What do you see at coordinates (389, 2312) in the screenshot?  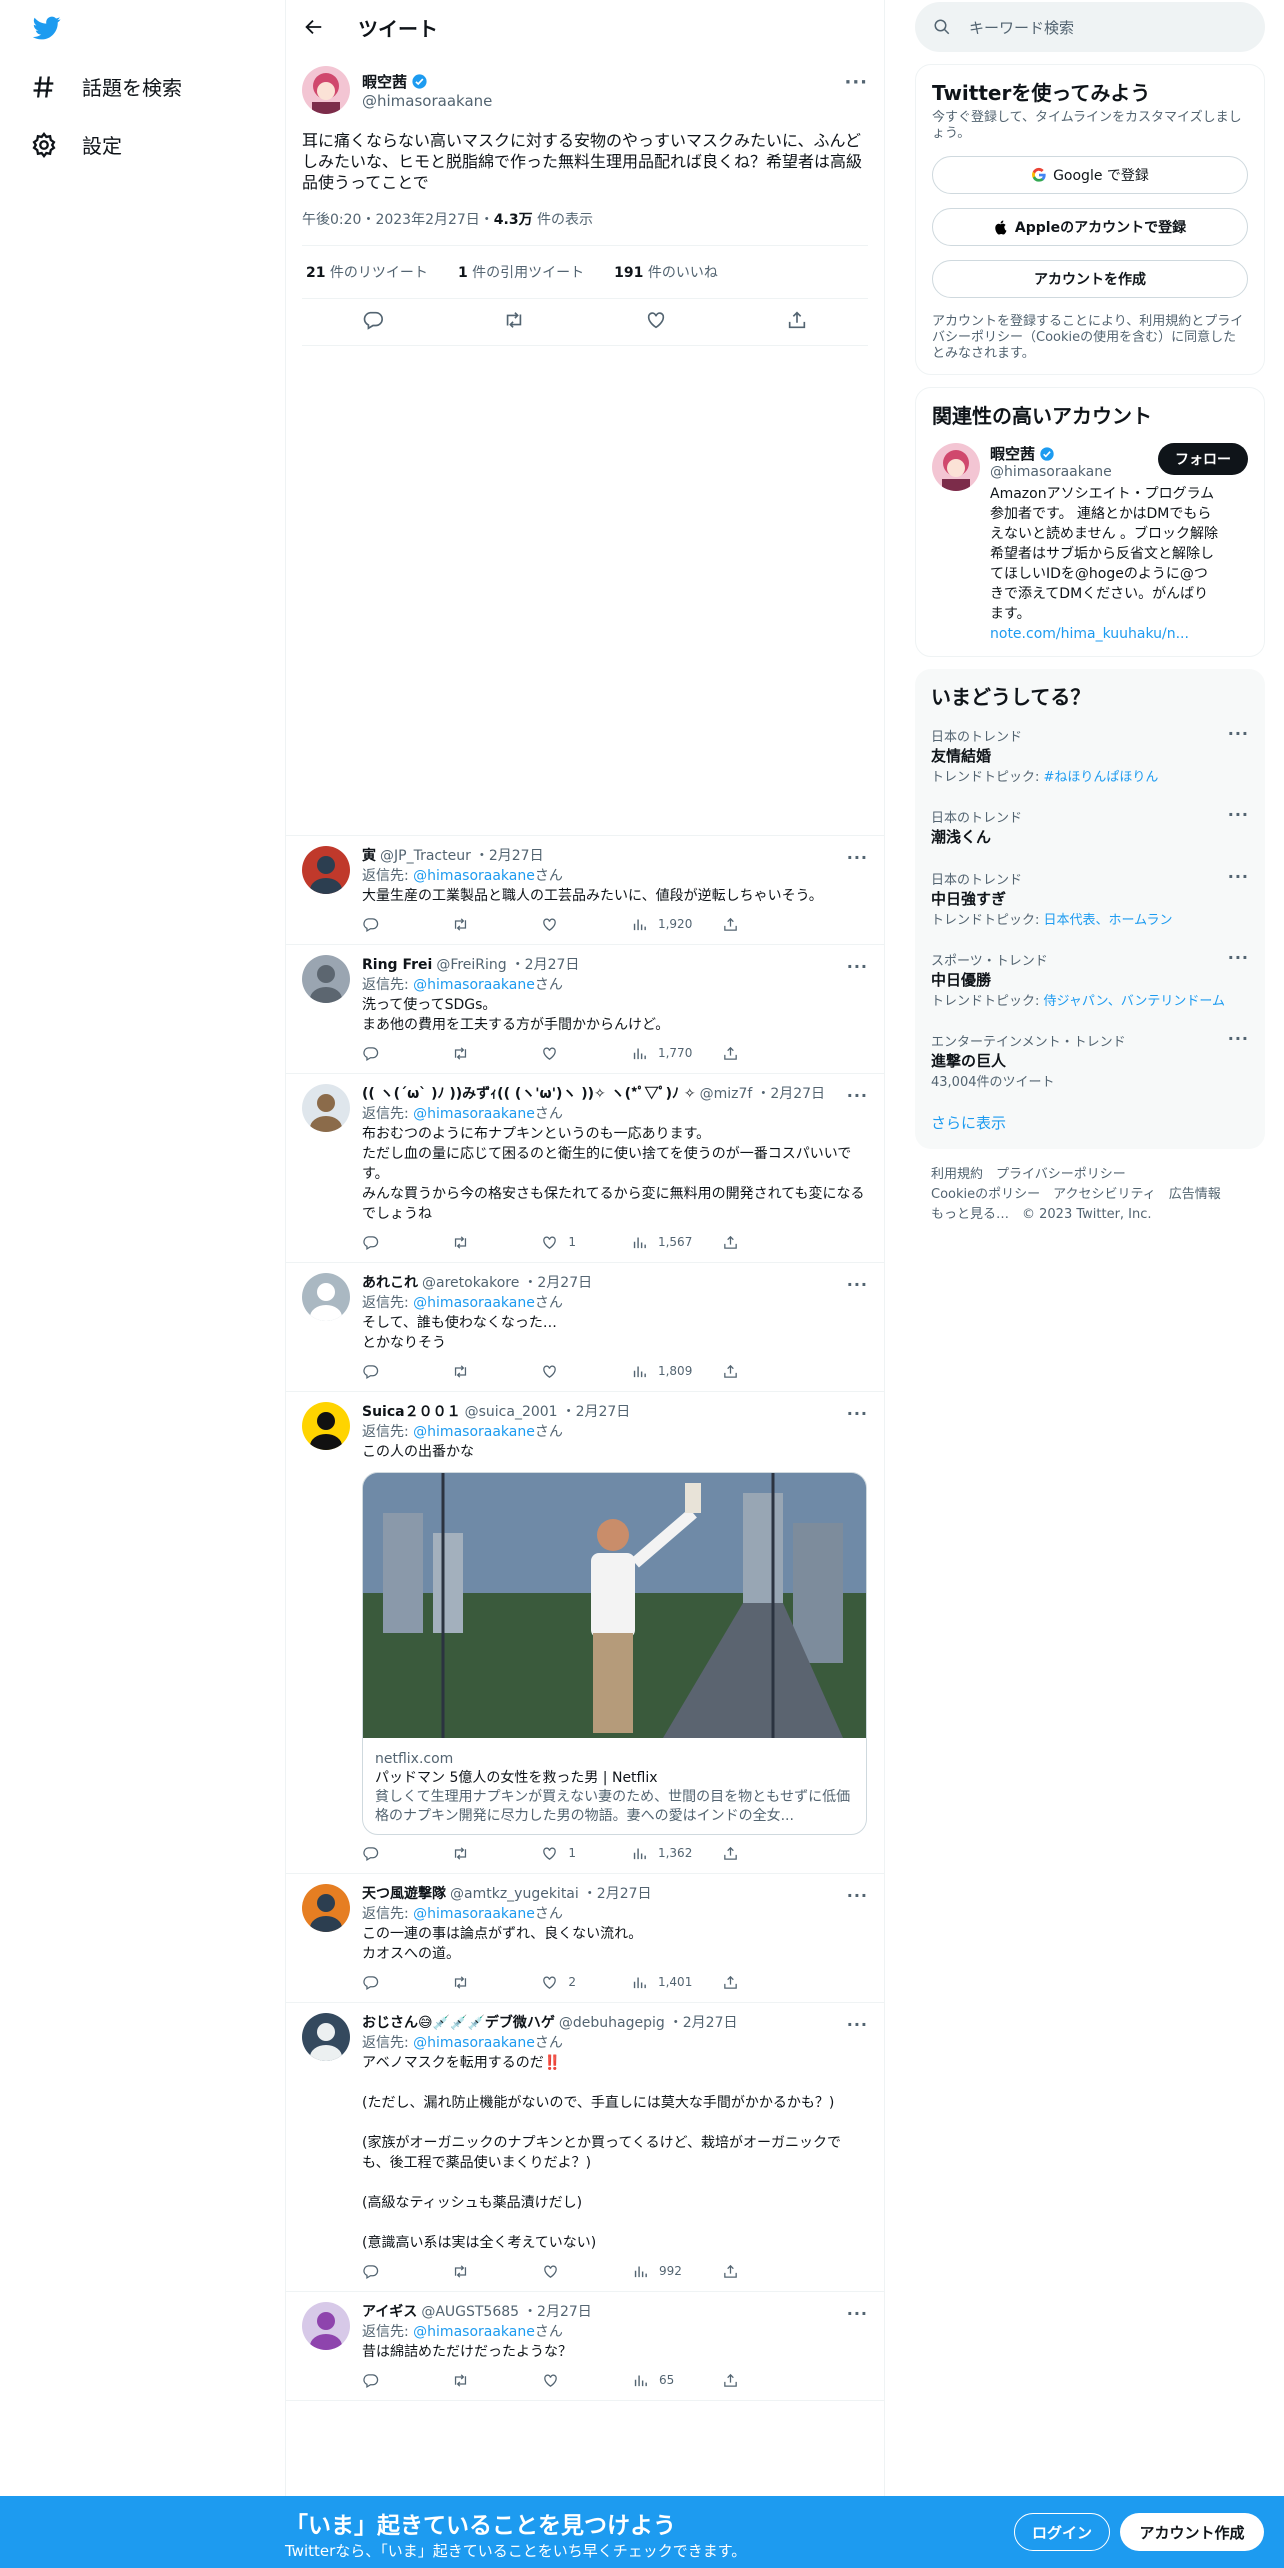 I see `reply-author-name: アイギス` at bounding box center [389, 2312].